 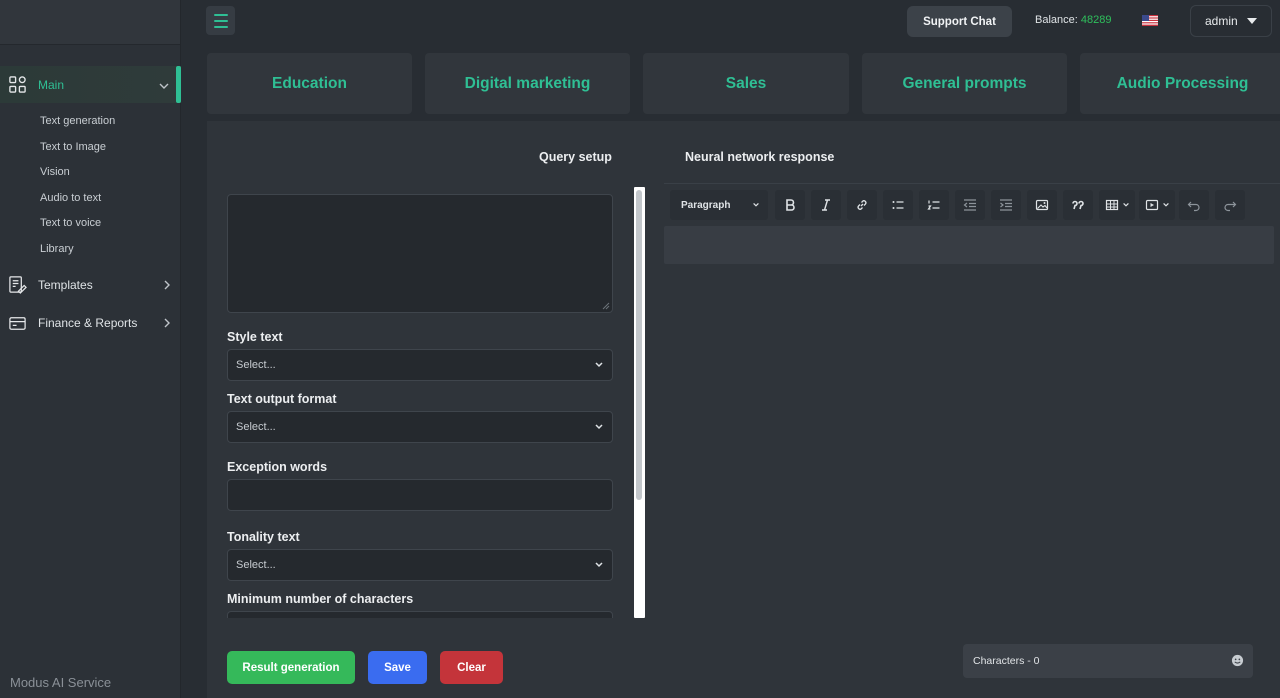 What do you see at coordinates (746, 83) in the screenshot?
I see `tab-sales: Sales` at bounding box center [746, 83].